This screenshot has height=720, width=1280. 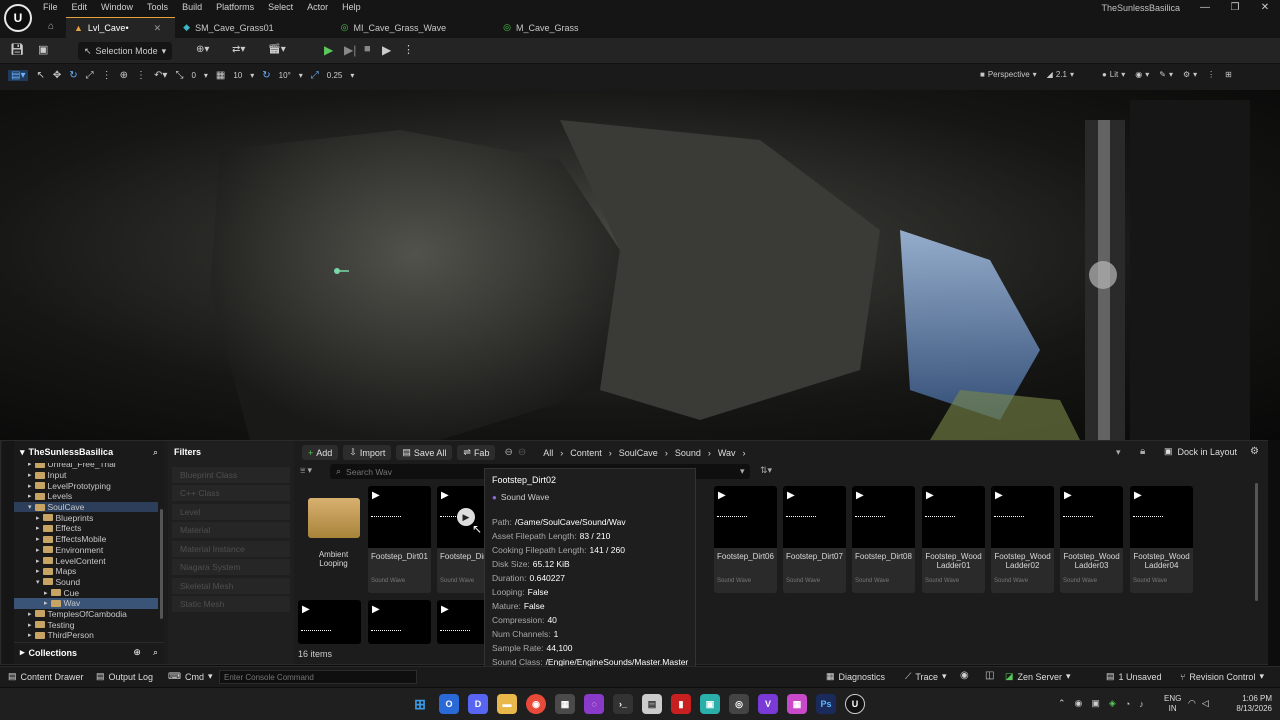 I want to click on folder-tile: Ambient Looping, so click(x=333, y=539).